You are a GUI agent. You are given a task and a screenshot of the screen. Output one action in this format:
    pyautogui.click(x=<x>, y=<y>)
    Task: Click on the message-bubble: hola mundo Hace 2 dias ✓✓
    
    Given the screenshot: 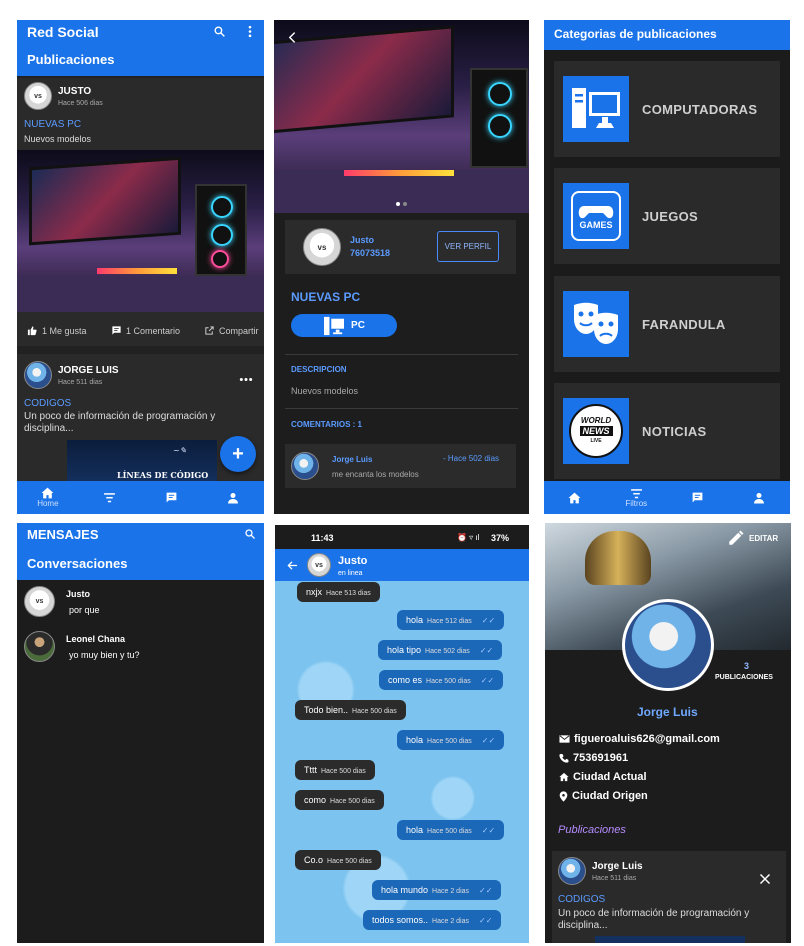 What is the action you would take?
    pyautogui.click(x=437, y=890)
    